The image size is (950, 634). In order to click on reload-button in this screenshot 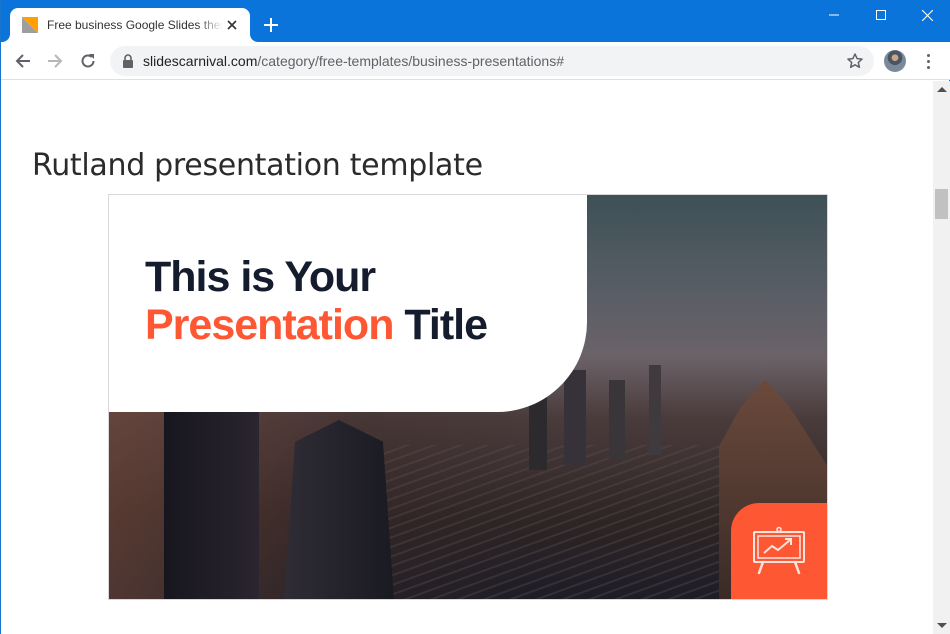, I will do `click(88, 61)`.